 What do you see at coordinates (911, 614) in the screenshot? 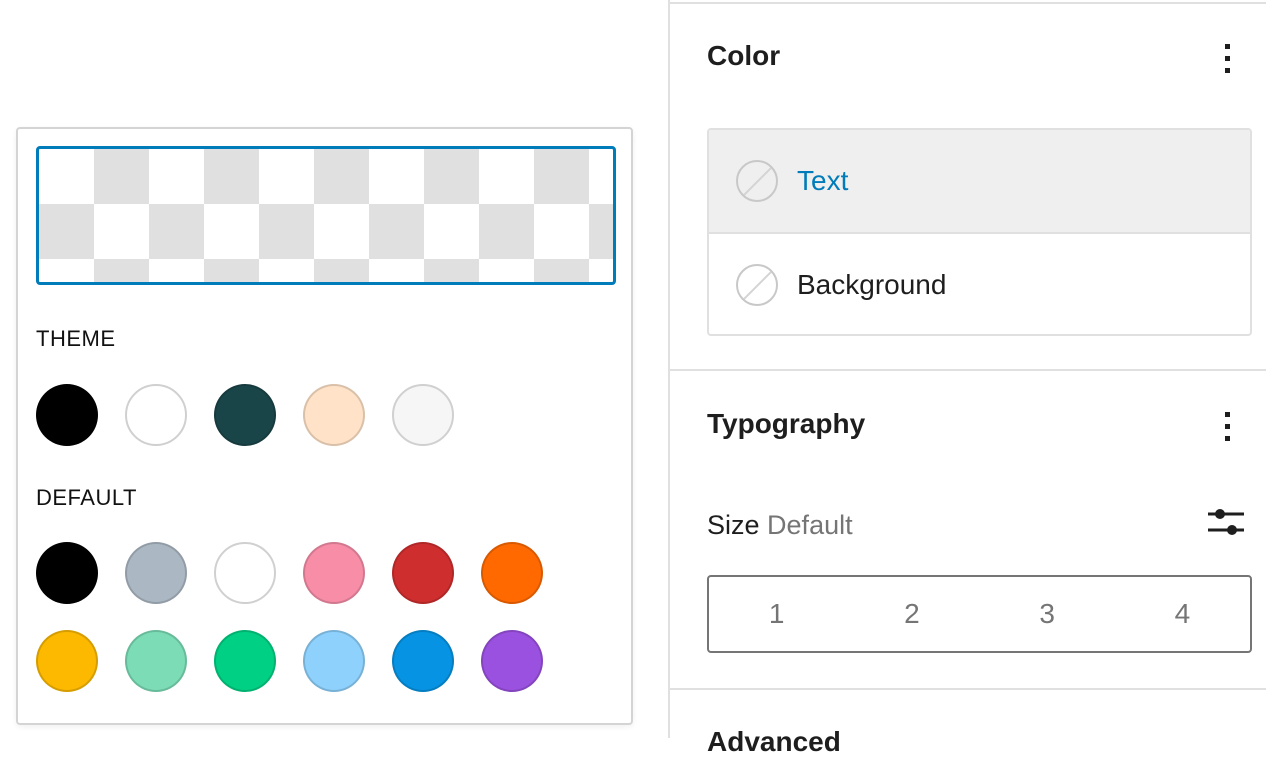
I see `font-size-option-2: 2` at bounding box center [911, 614].